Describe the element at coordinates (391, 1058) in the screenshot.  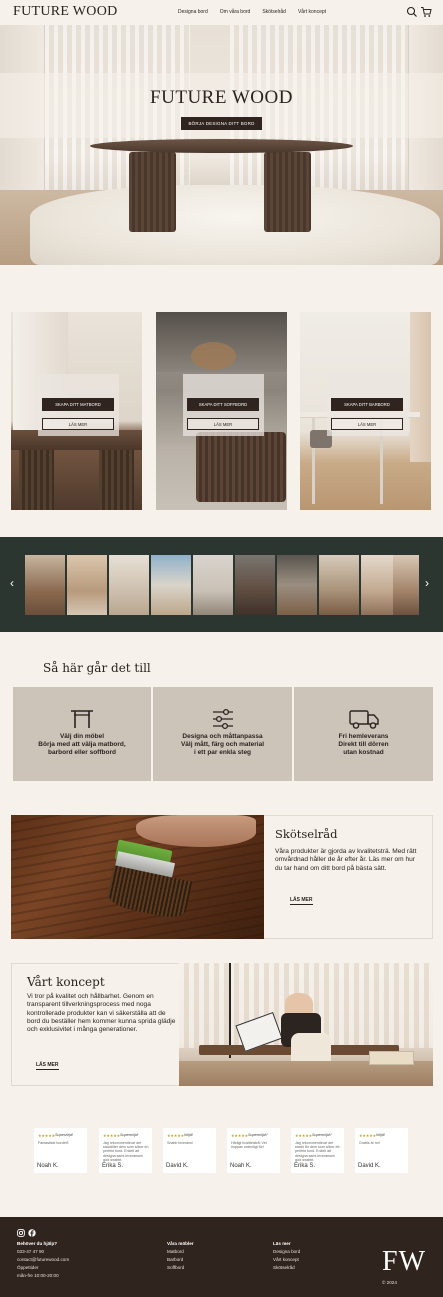
I see `concept-box` at that location.